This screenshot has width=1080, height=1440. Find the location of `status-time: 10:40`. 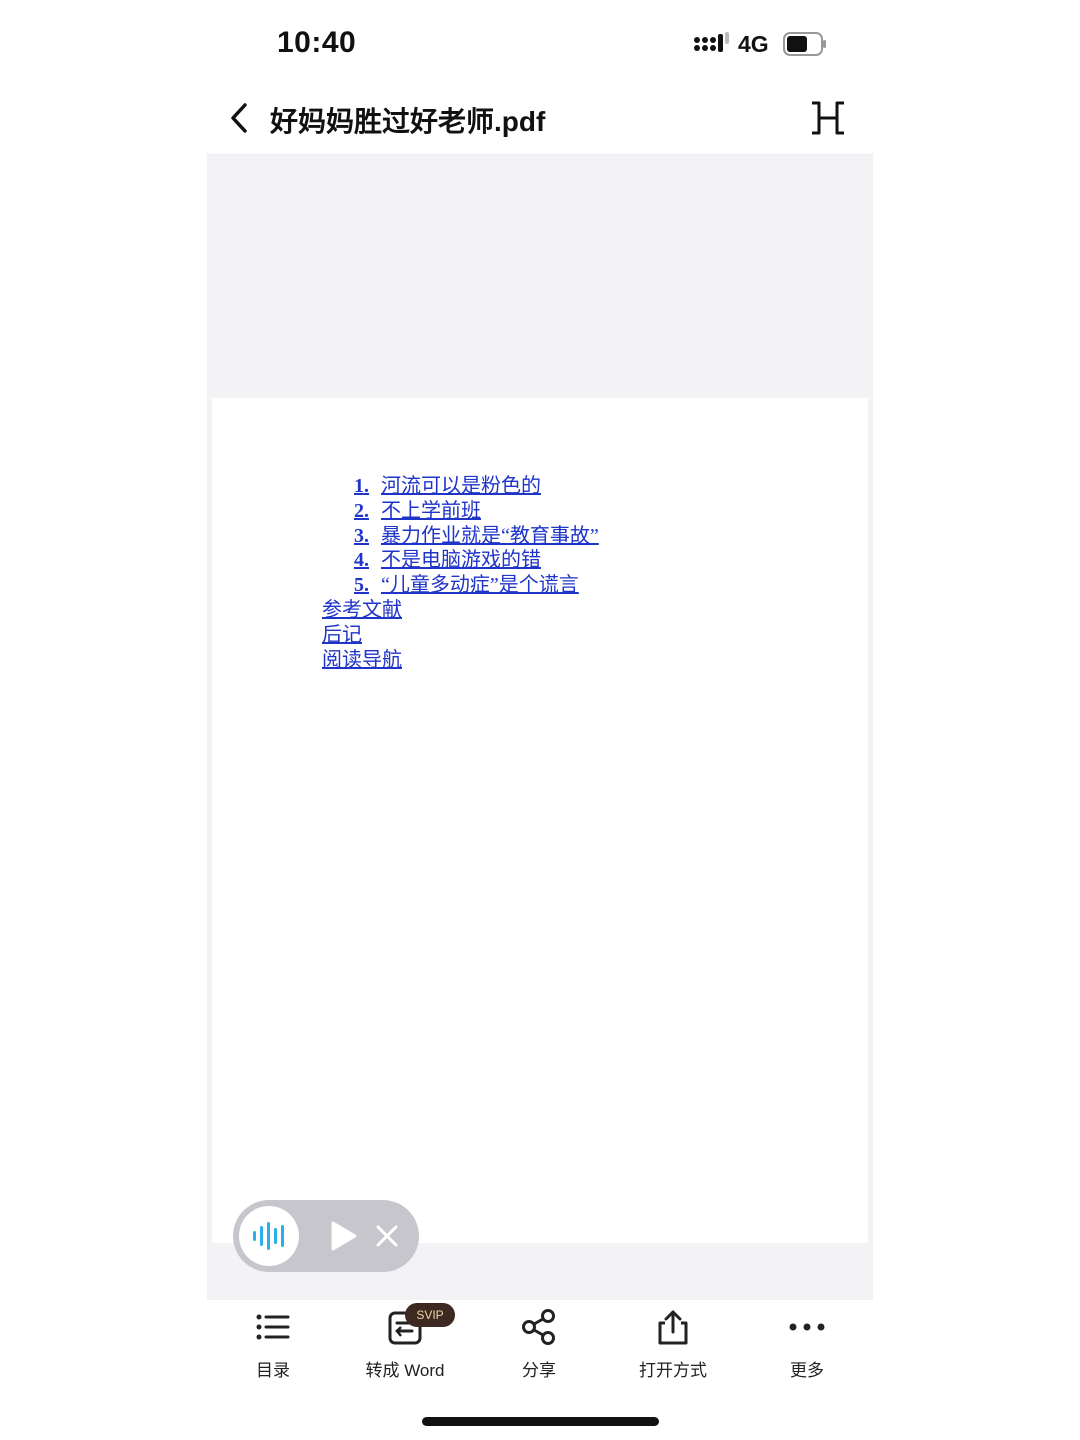

status-time: 10:40 is located at coordinates (317, 42).